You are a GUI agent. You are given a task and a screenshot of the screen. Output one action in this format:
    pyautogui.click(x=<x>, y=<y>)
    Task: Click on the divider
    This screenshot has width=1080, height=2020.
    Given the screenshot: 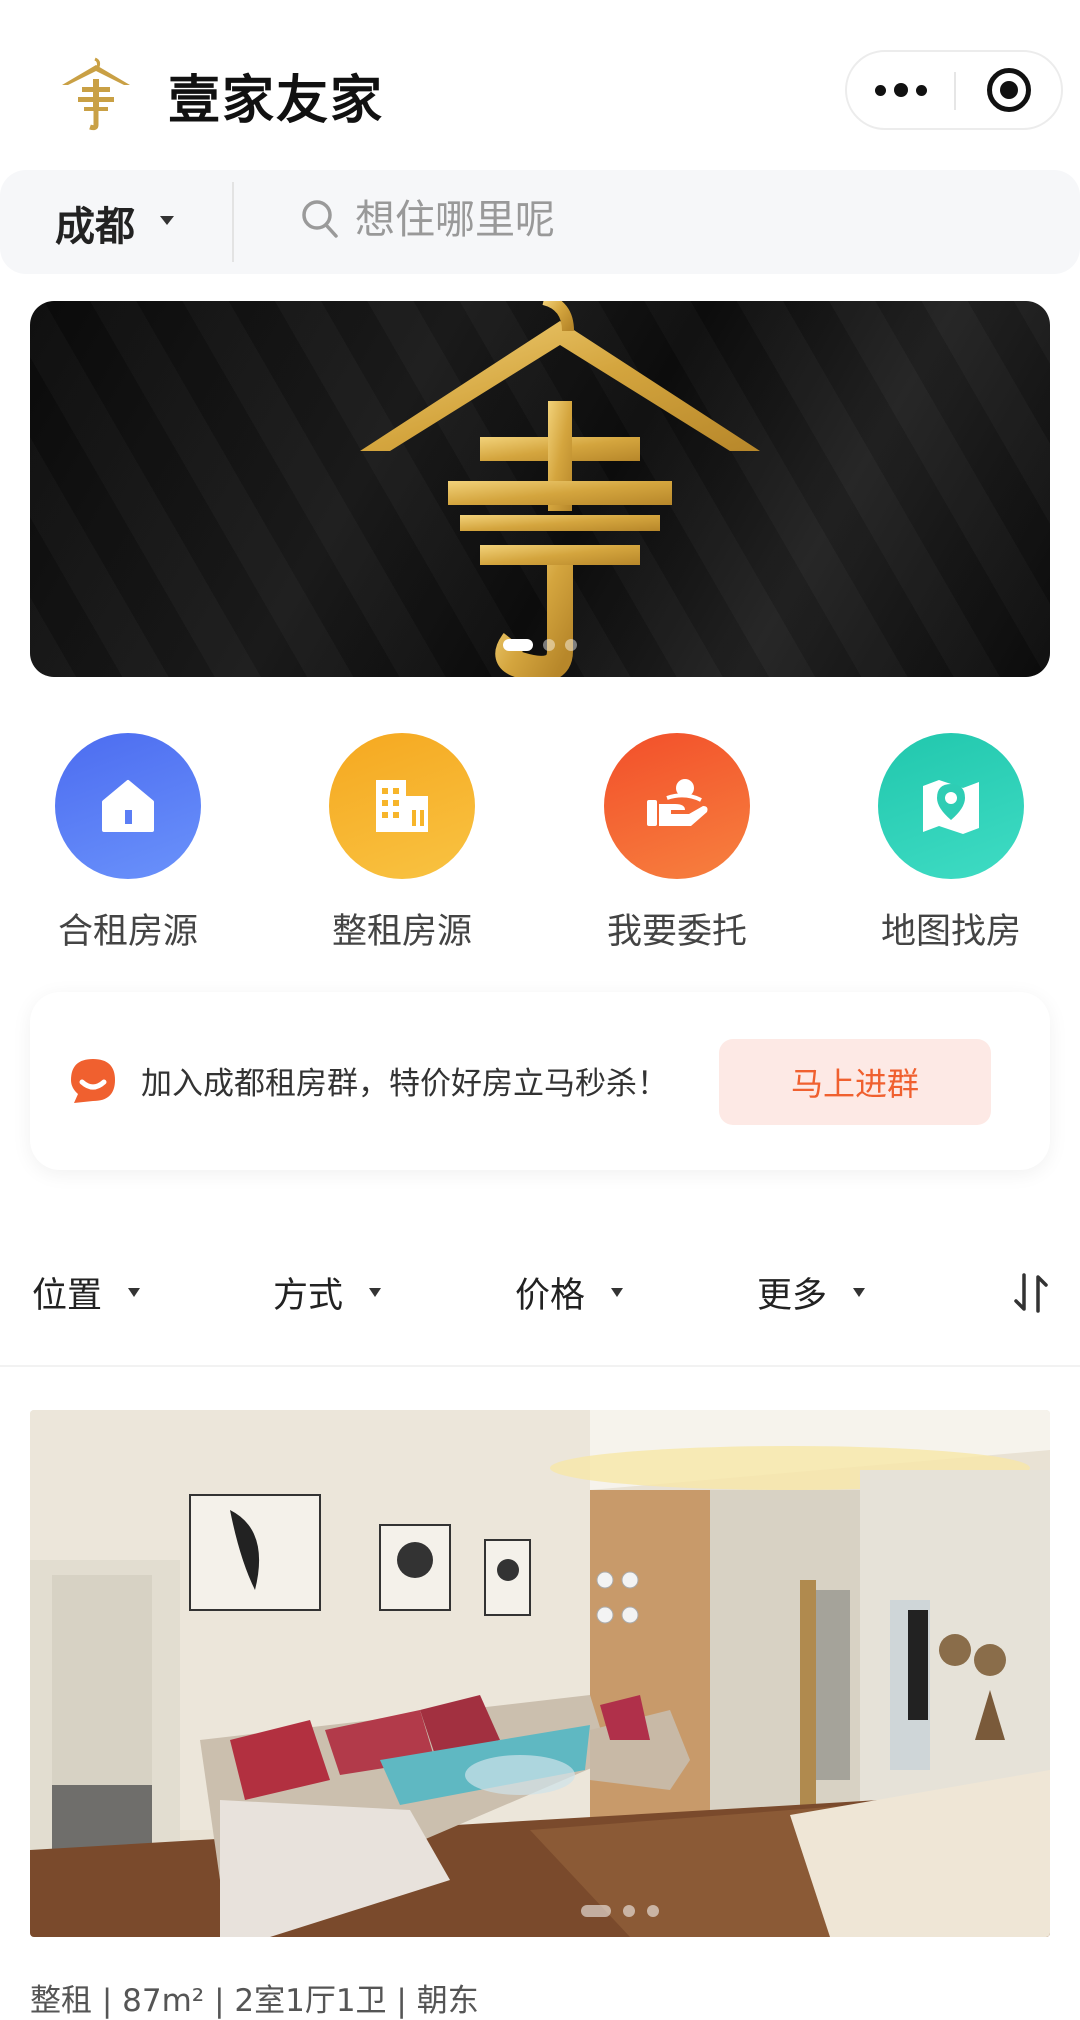 What is the action you would take?
    pyautogui.click(x=540, y=1366)
    